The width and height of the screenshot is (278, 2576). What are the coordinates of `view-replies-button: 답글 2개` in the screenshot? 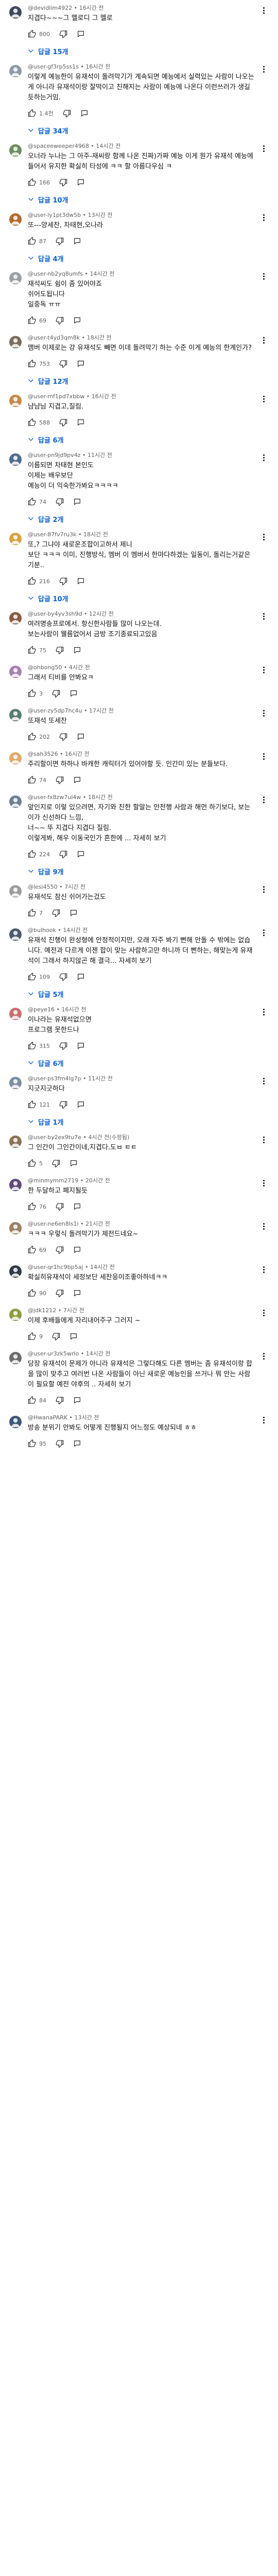 It's located at (48, 519).